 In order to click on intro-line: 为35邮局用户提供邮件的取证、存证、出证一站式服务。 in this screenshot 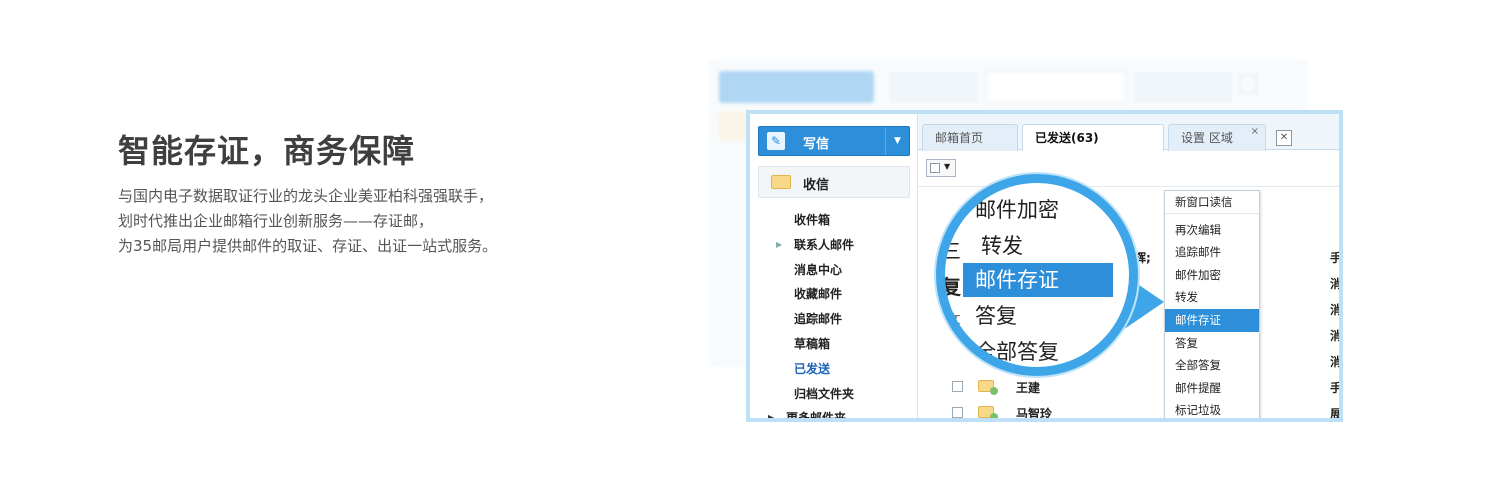, I will do `click(308, 246)`.